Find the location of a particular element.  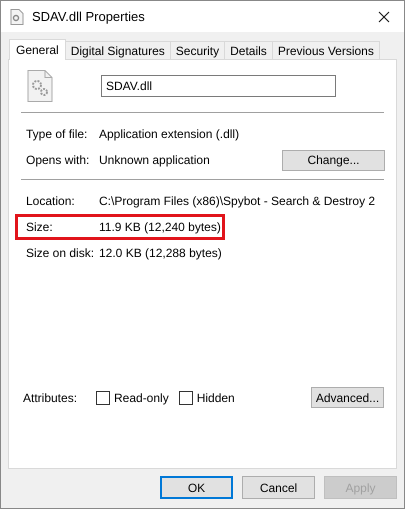

field-label: Size on disk: is located at coordinates (61, 253).